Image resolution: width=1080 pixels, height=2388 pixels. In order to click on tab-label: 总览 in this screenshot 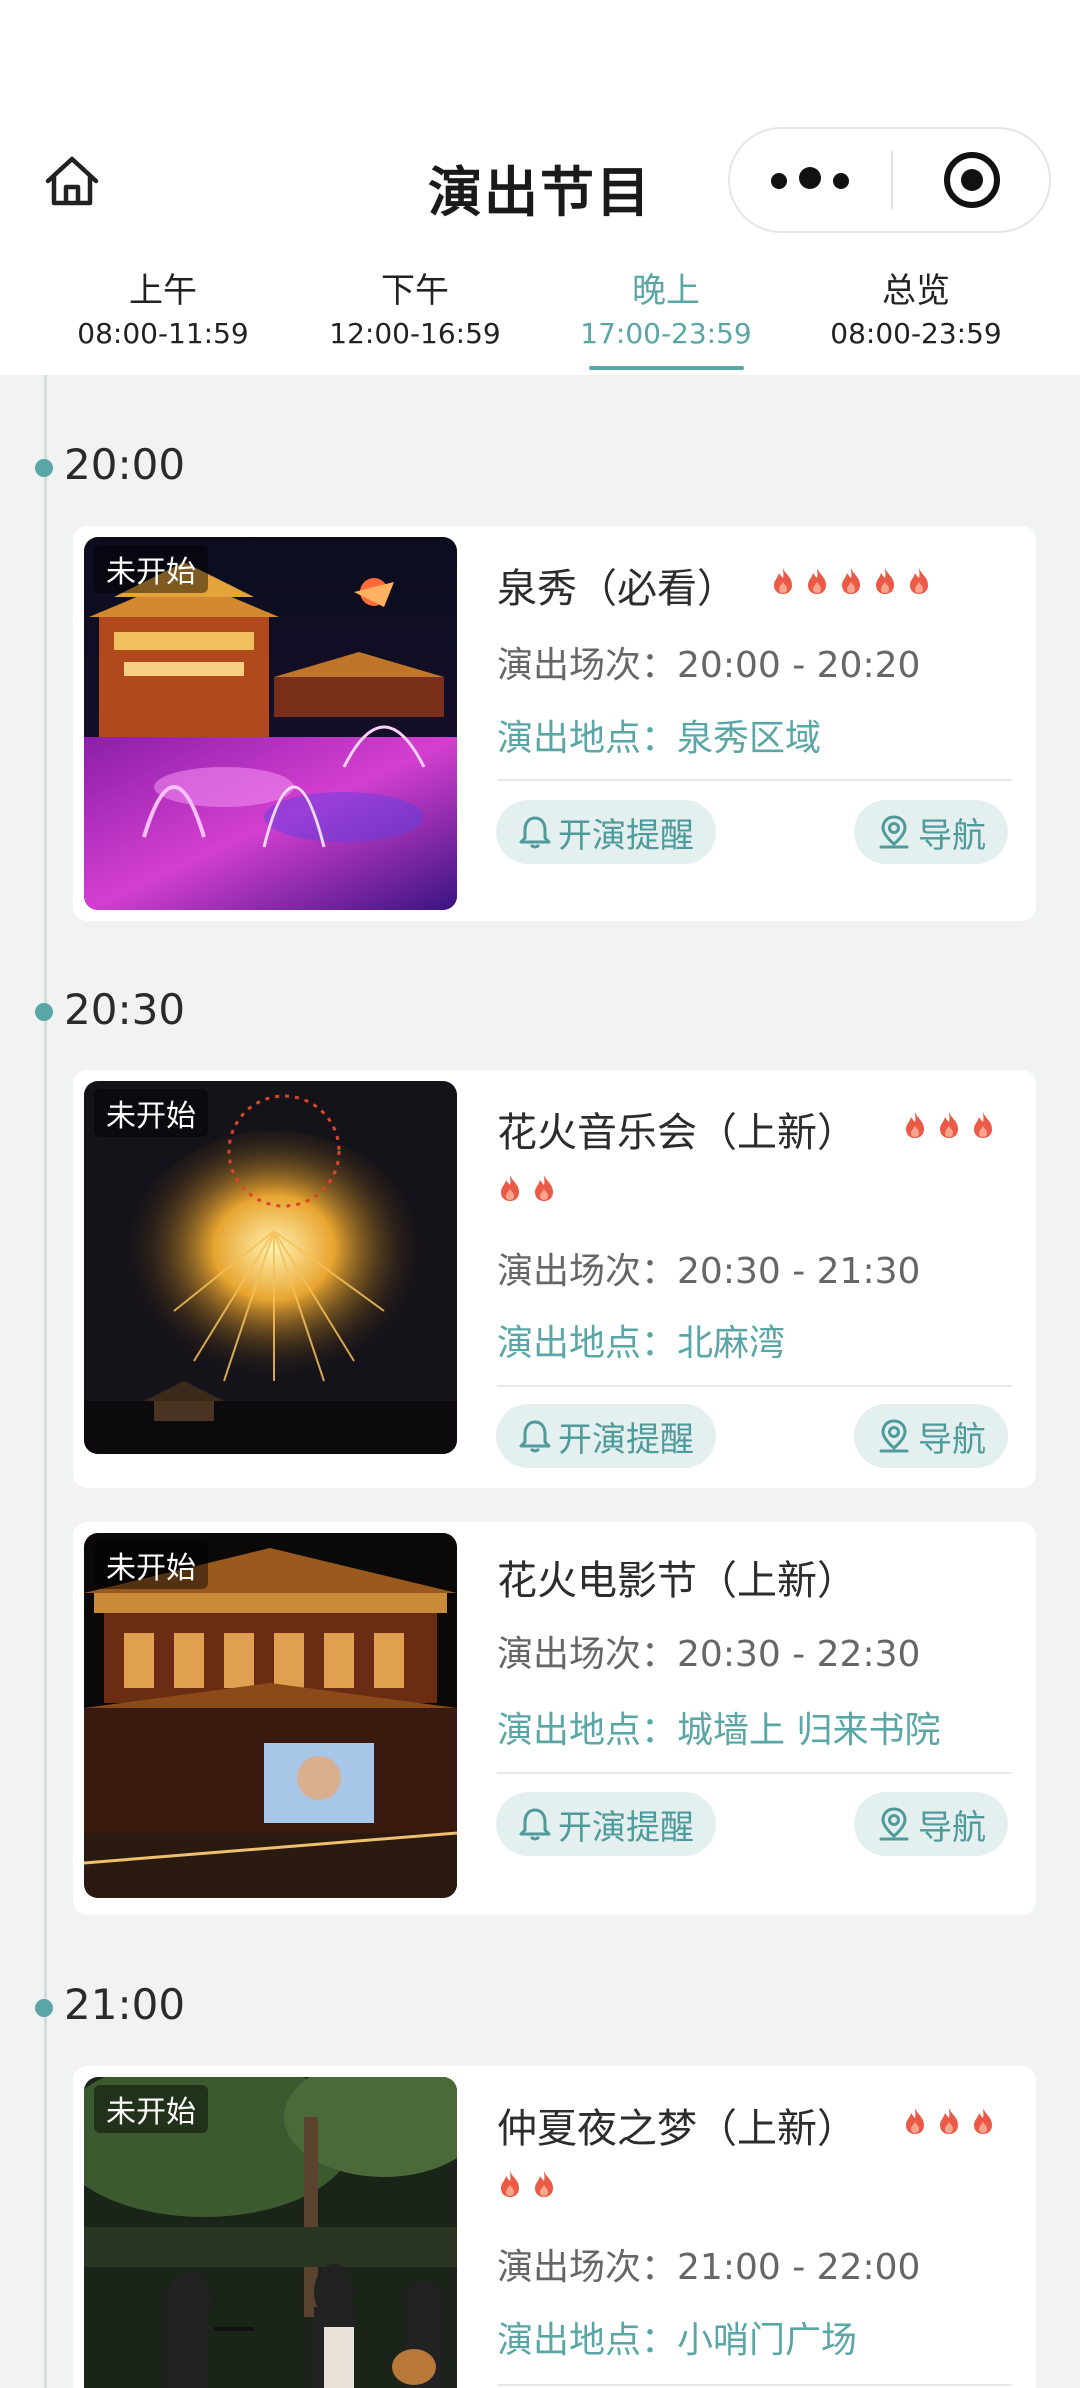, I will do `click(916, 291)`.